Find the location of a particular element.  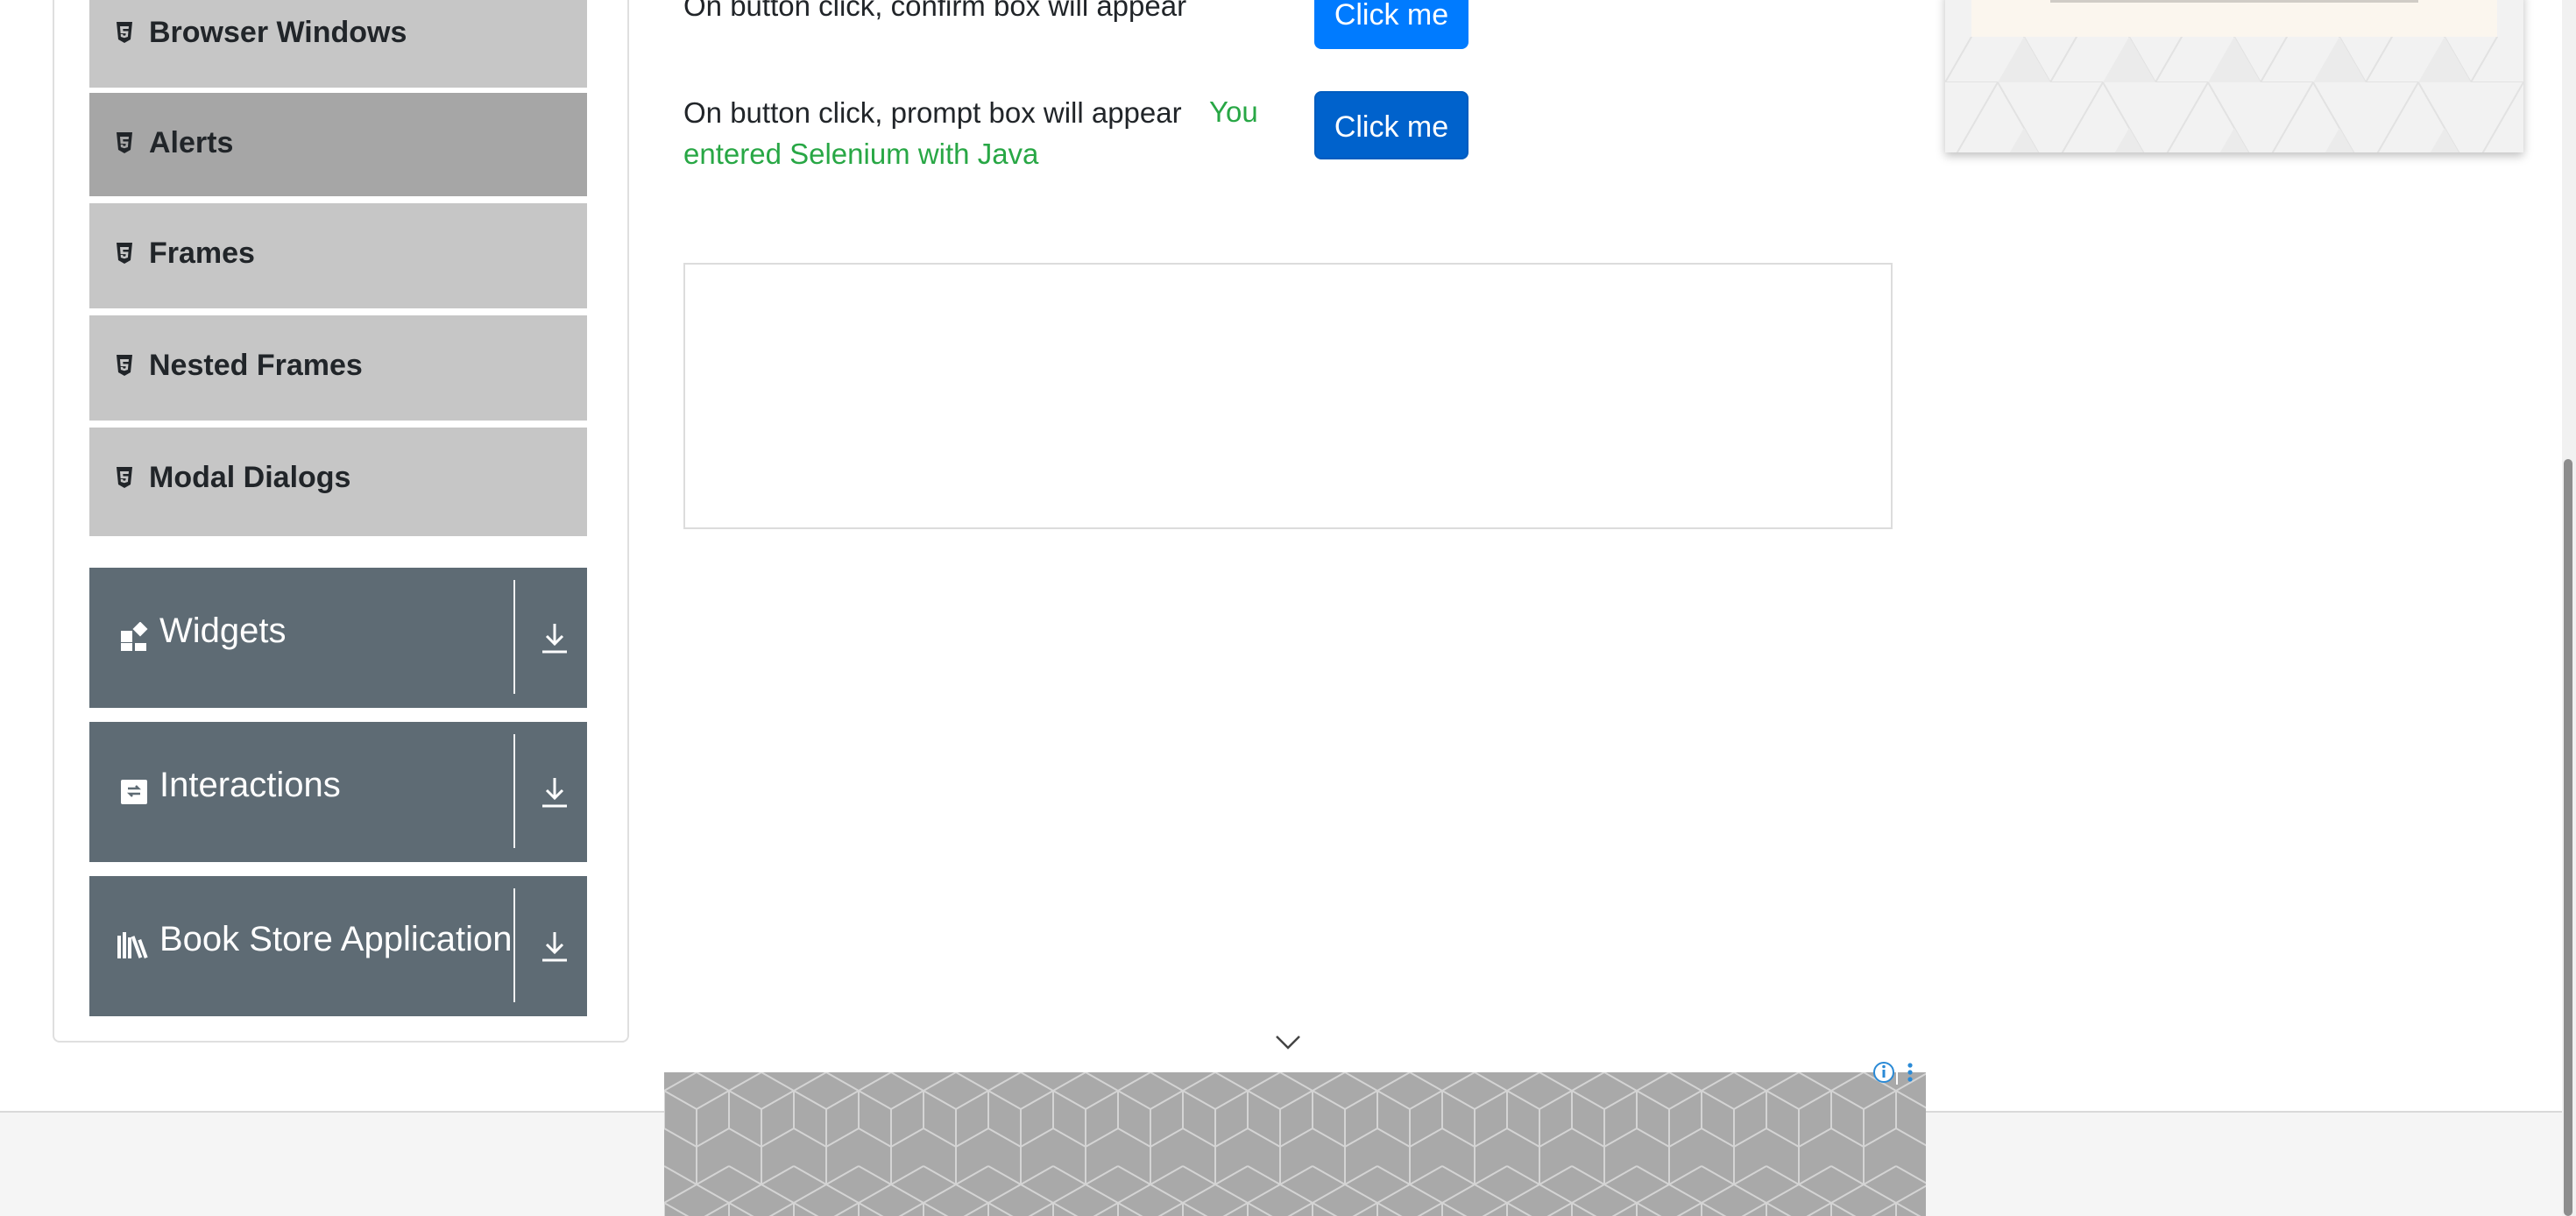

sidebar-item-label: Nested Frames is located at coordinates (256, 365).